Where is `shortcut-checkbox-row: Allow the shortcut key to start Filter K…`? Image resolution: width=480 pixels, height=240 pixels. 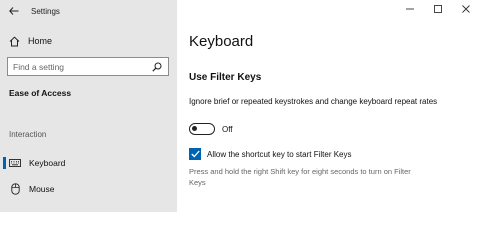 shortcut-checkbox-row: Allow the shortcut key to start Filter K… is located at coordinates (270, 154).